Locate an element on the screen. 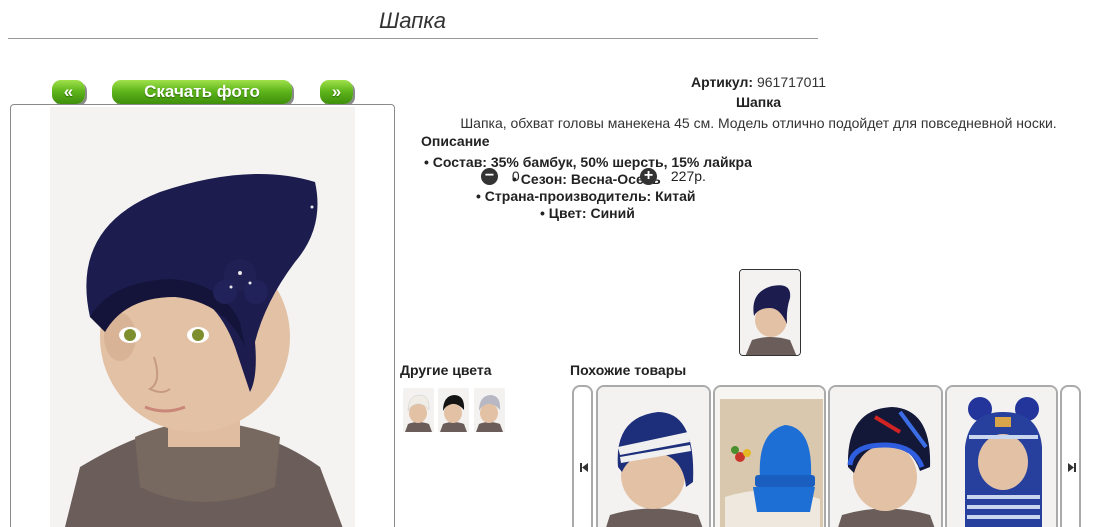 The width and height of the screenshot is (1117, 527). skip-forward-icon is located at coordinates (1072, 467).